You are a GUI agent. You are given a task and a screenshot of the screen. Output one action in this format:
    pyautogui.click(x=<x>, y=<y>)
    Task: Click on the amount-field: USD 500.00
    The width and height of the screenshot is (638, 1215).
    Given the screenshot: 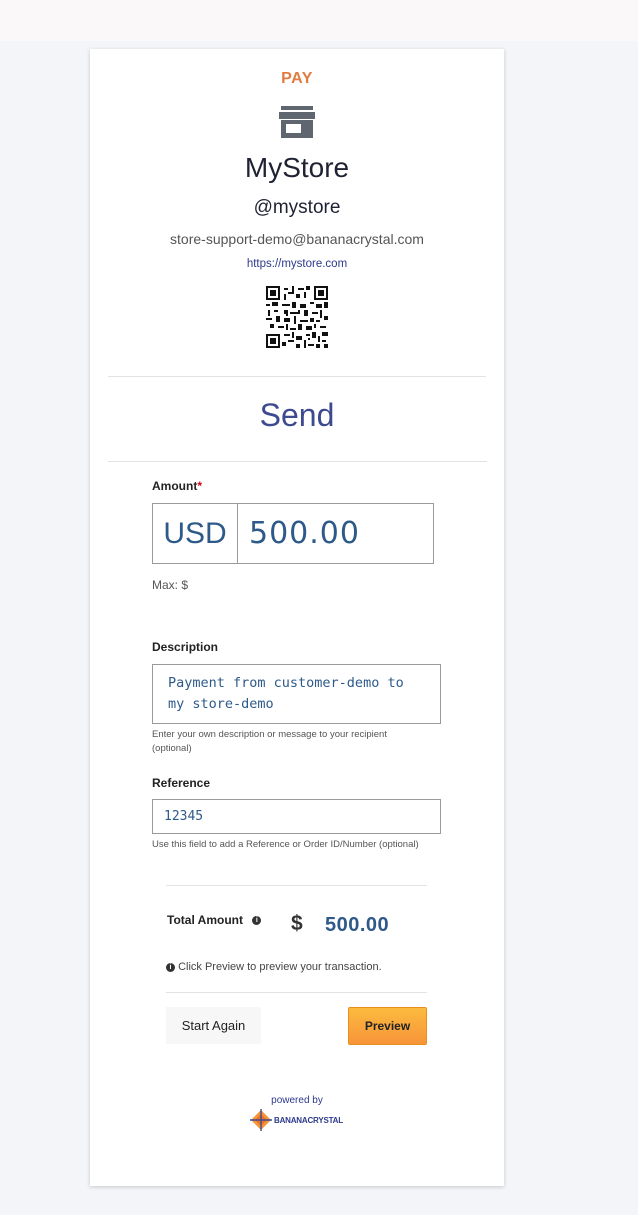 What is the action you would take?
    pyautogui.click(x=293, y=533)
    